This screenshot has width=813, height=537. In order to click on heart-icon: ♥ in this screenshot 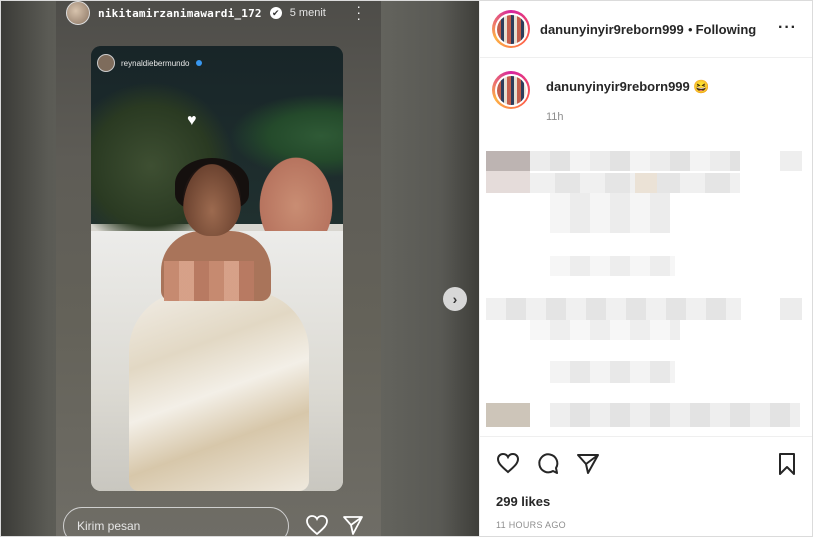, I will do `click(192, 120)`.